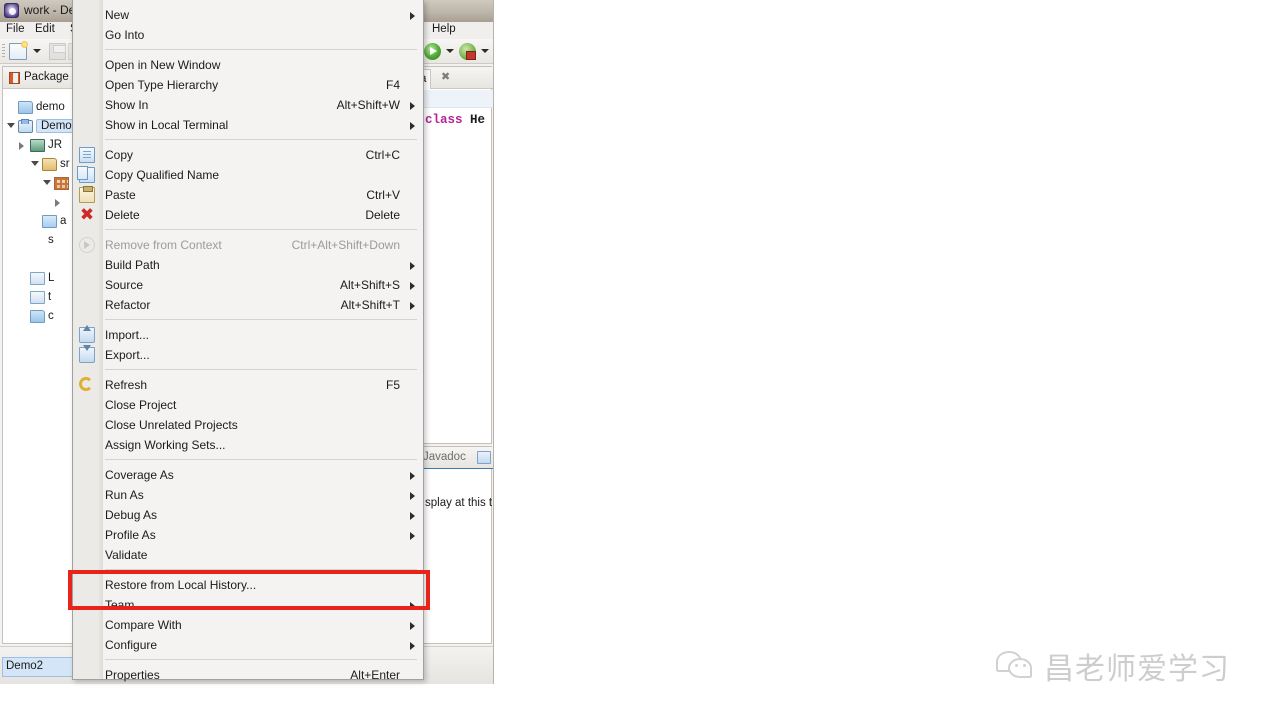 This screenshot has height=719, width=1280. What do you see at coordinates (128, 305) in the screenshot?
I see `menu-item-label: Refactor` at bounding box center [128, 305].